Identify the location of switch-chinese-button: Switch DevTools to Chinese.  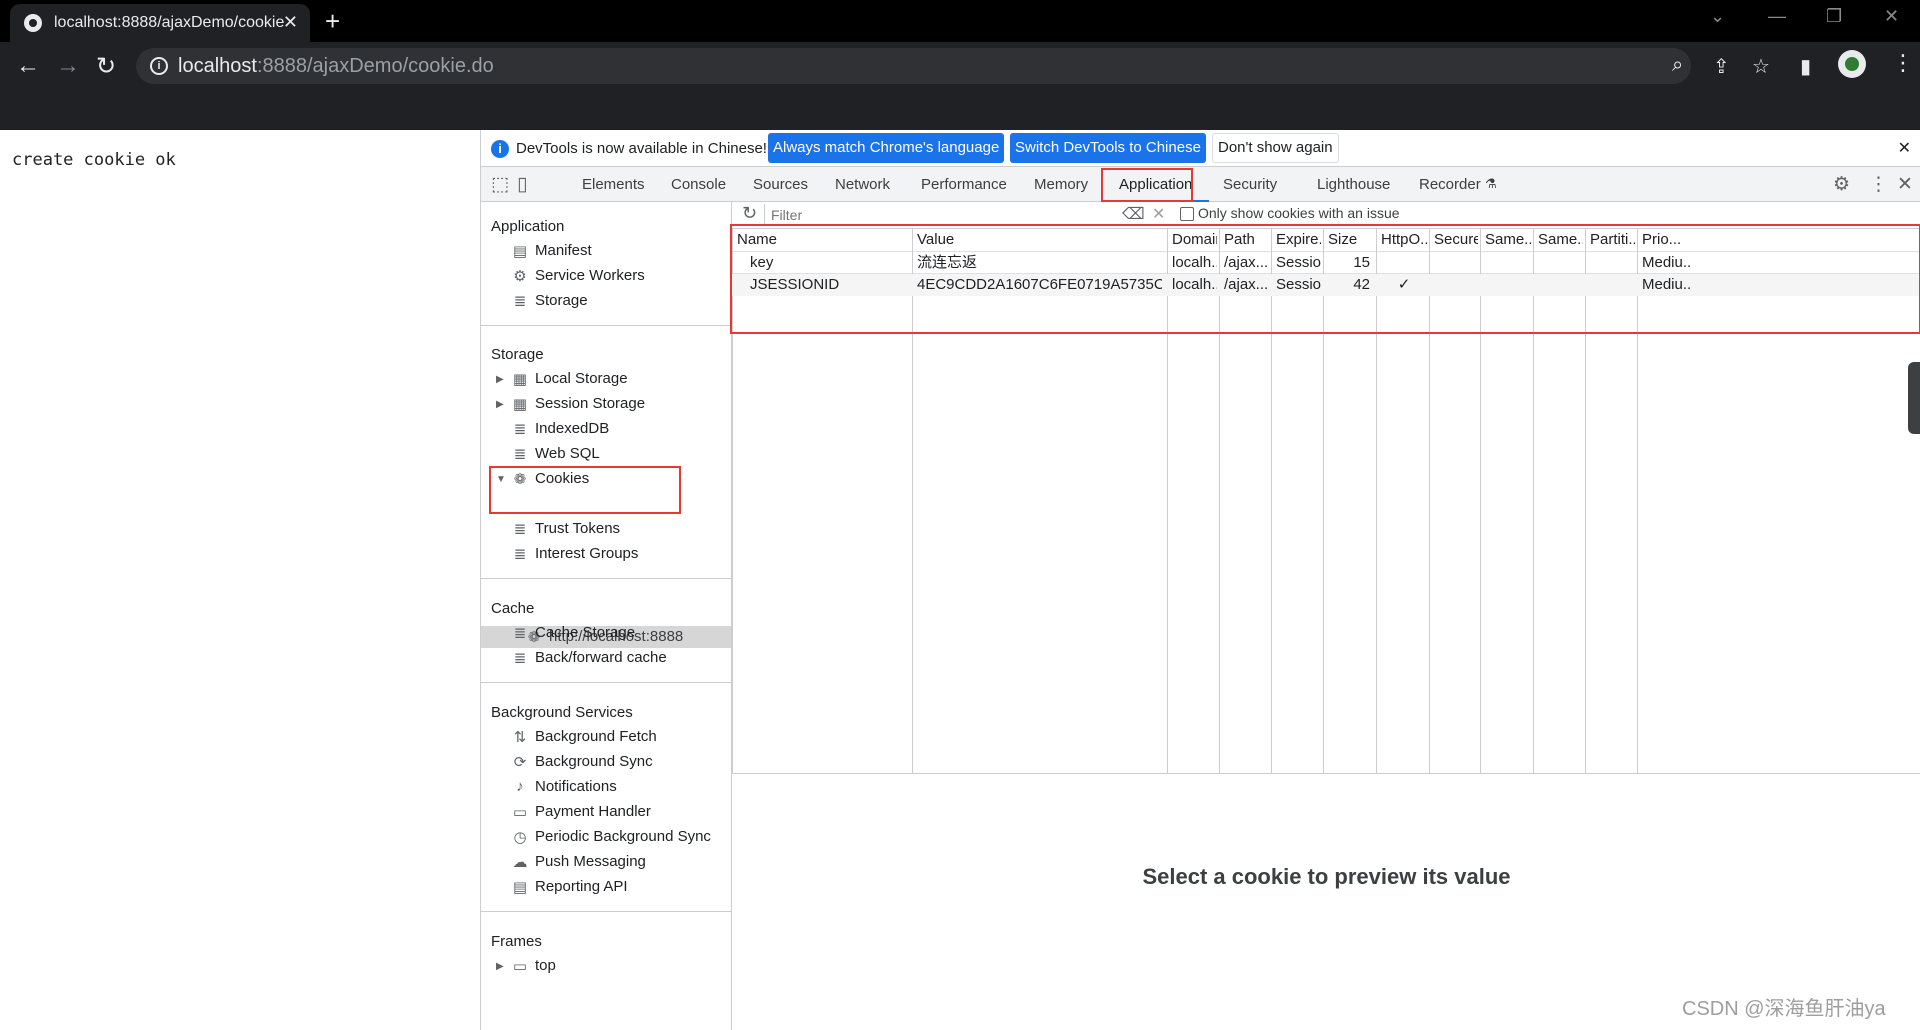
(1108, 148).